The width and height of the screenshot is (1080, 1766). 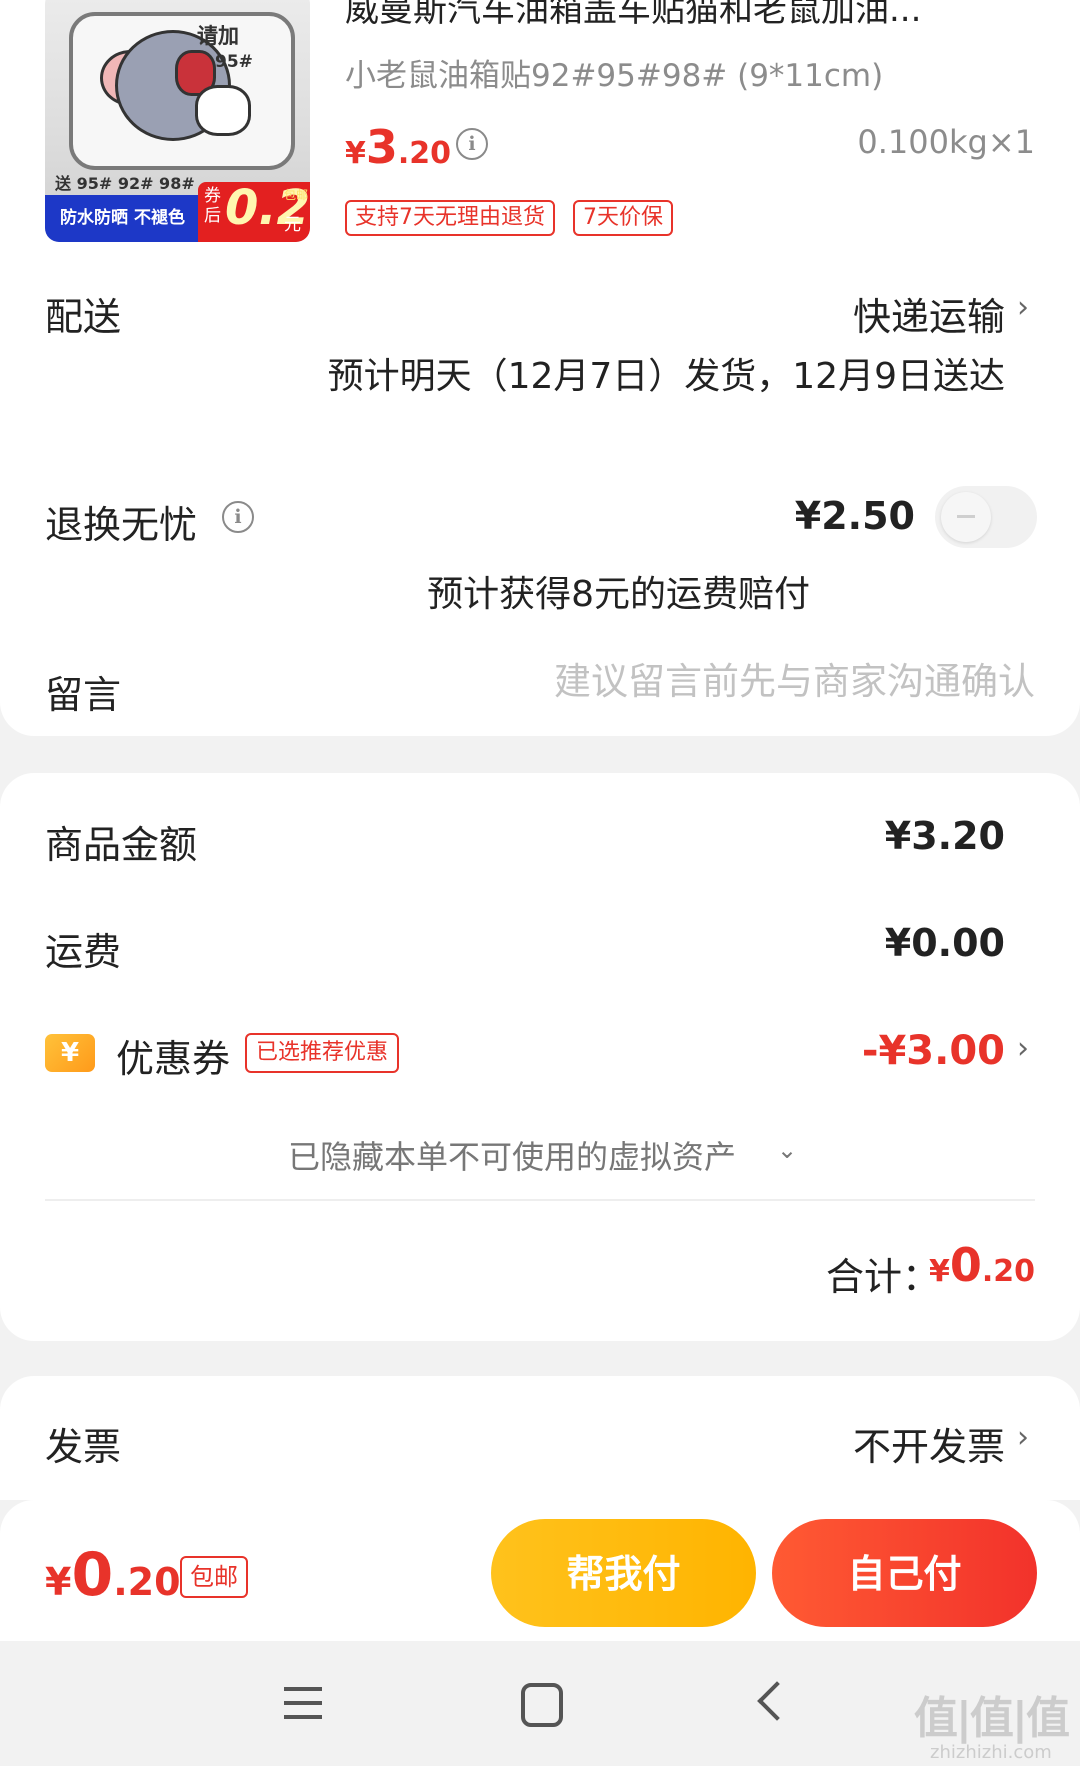 What do you see at coordinates (944, 943) in the screenshot?
I see `shipping-fee-value: ¥0.00` at bounding box center [944, 943].